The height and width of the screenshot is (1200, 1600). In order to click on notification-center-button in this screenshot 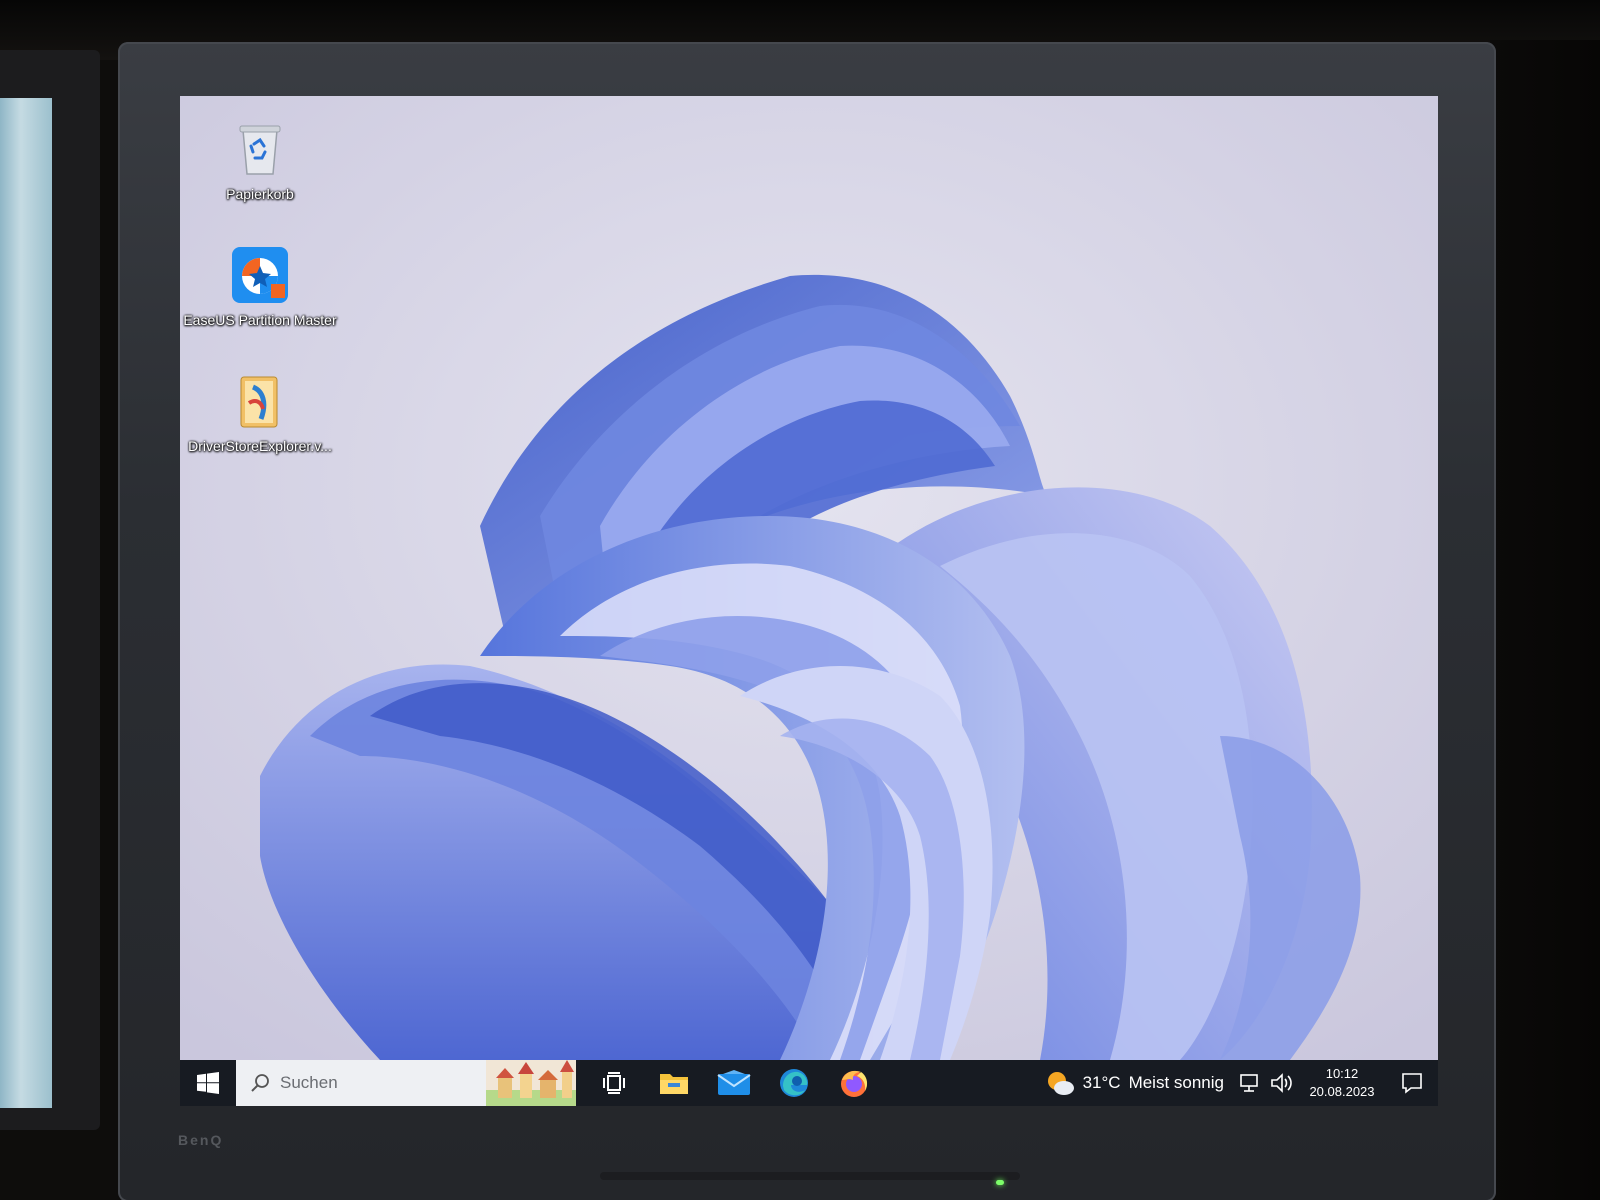, I will do `click(1412, 1083)`.